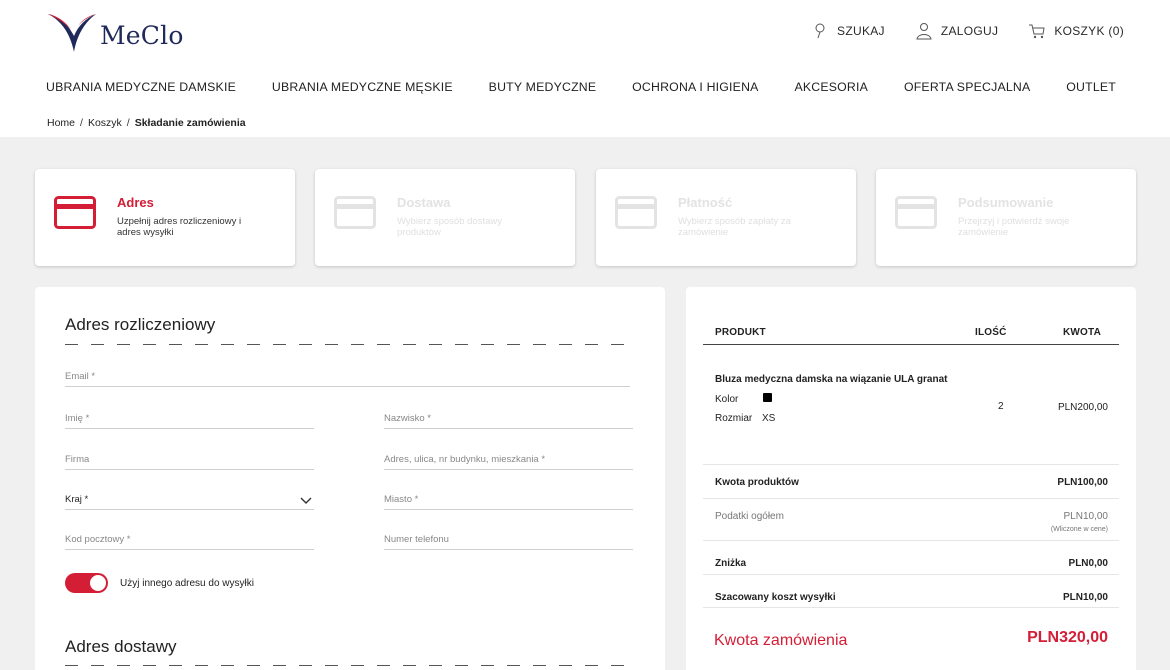 This screenshot has height=670, width=1170. Describe the element at coordinates (1001, 406) in the screenshot. I see `product-qty: 2` at that location.